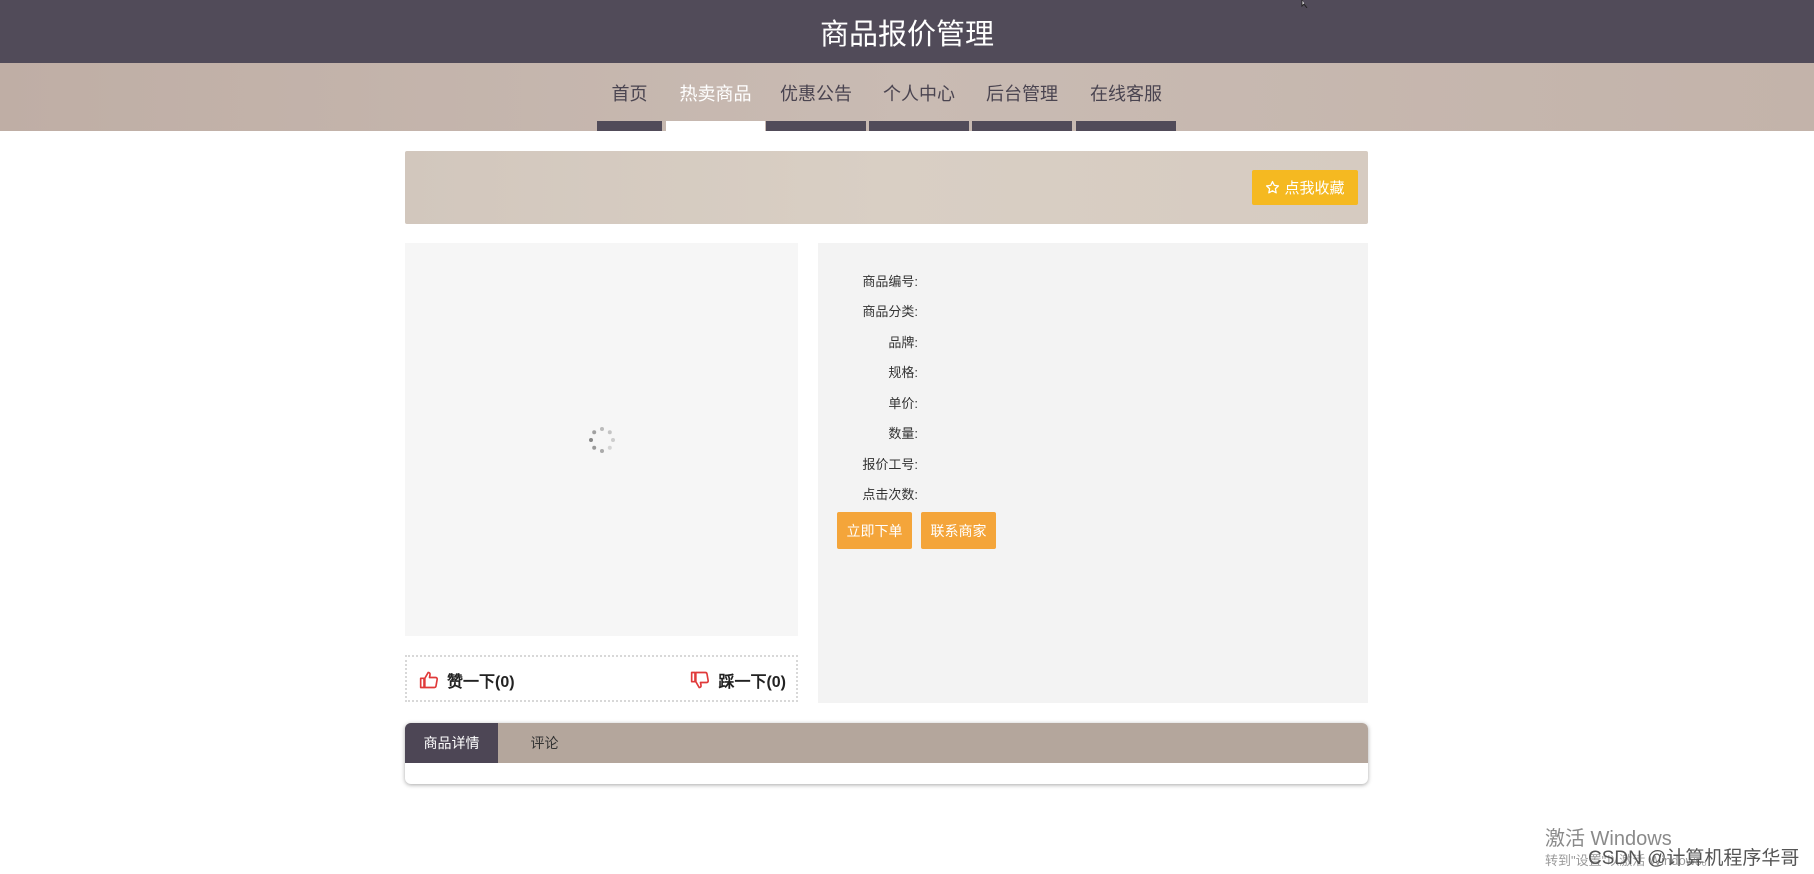 This screenshot has height=874, width=1814. What do you see at coordinates (903, 433) in the screenshot?
I see `info-quantity: 数量:` at bounding box center [903, 433].